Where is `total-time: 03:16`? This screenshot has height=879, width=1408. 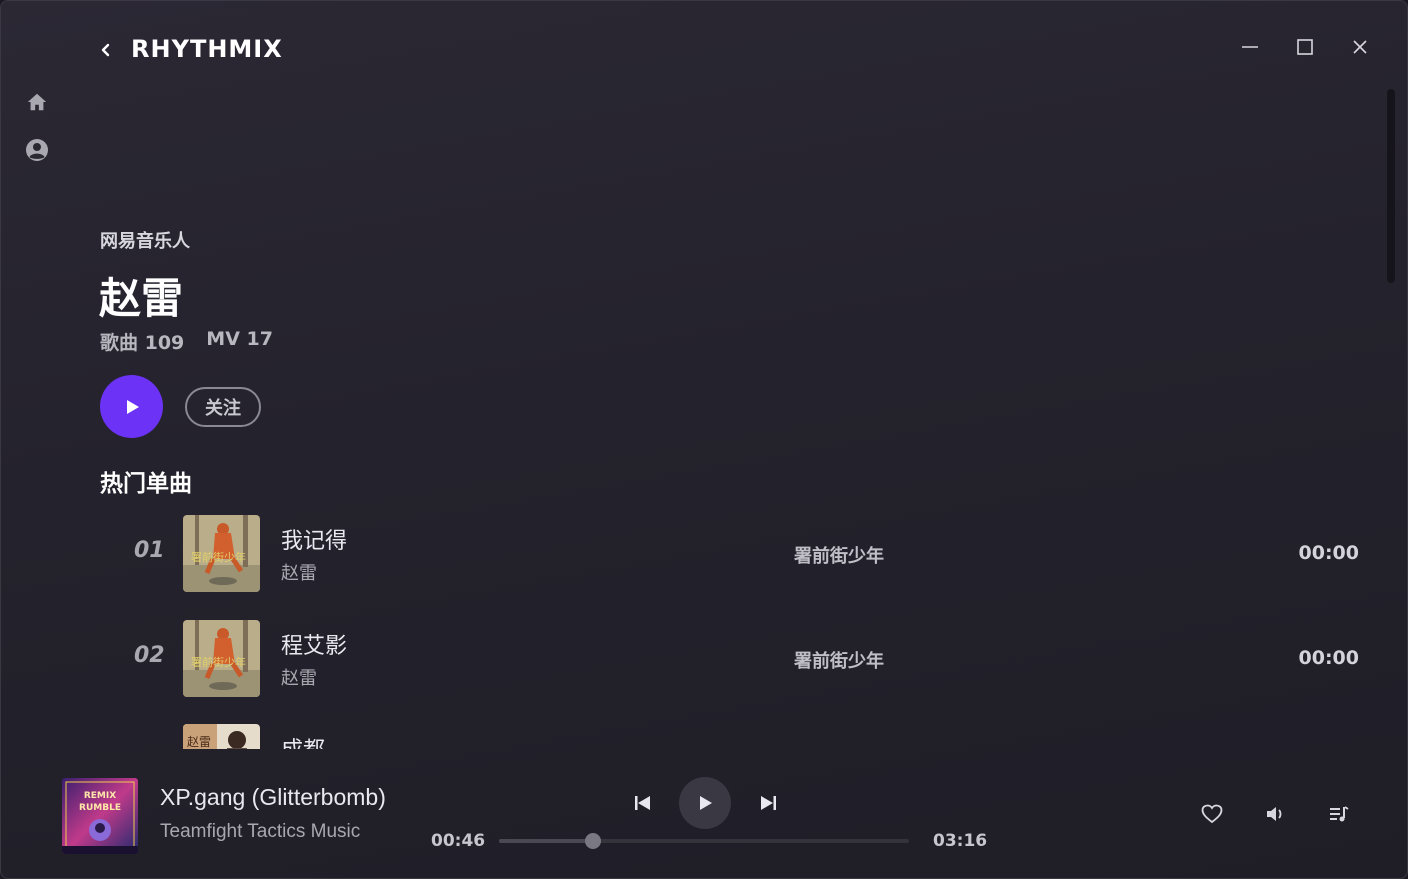
total-time: 03:16 is located at coordinates (960, 841).